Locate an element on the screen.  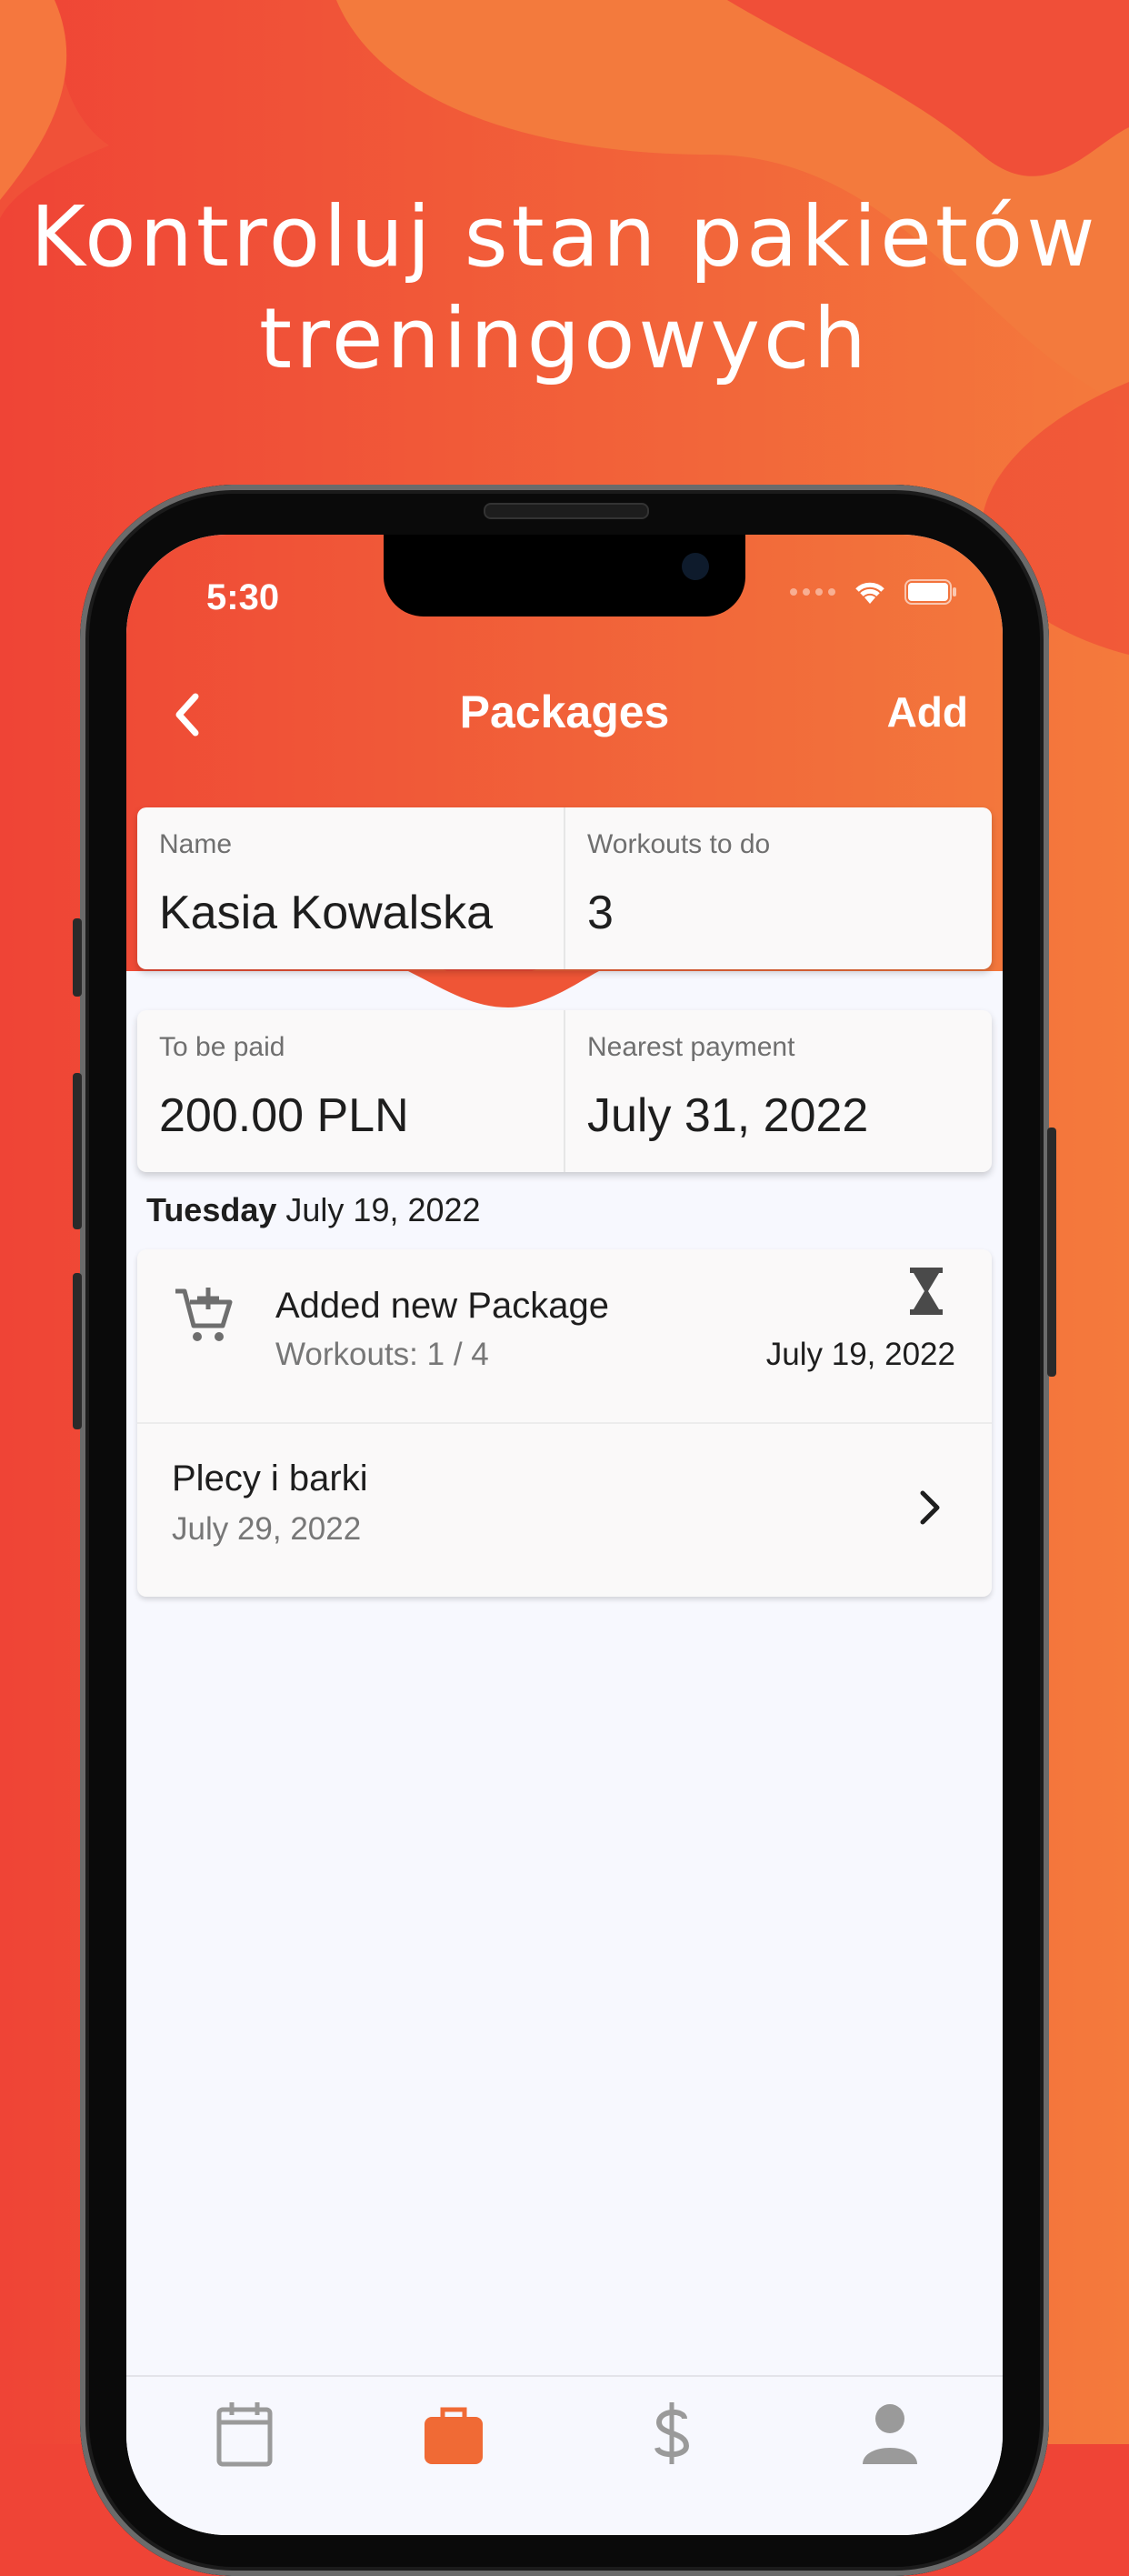
client-card: Name Kasia Kowalska Workouts to do 3 is located at coordinates (564, 888).